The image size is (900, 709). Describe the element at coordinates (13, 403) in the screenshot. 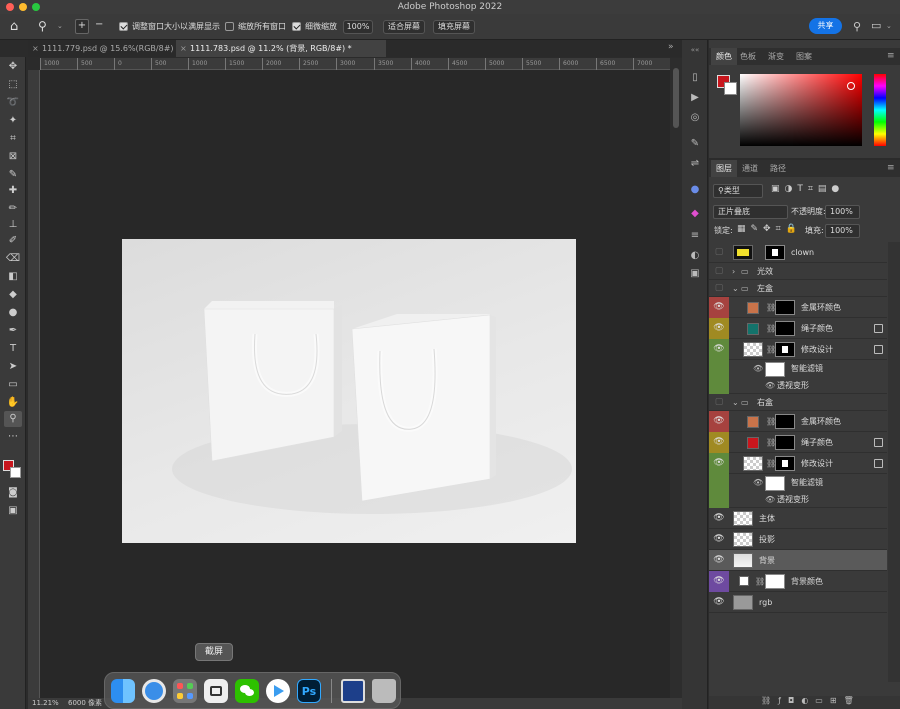

I see `hand-tool-icon: ✋` at that location.